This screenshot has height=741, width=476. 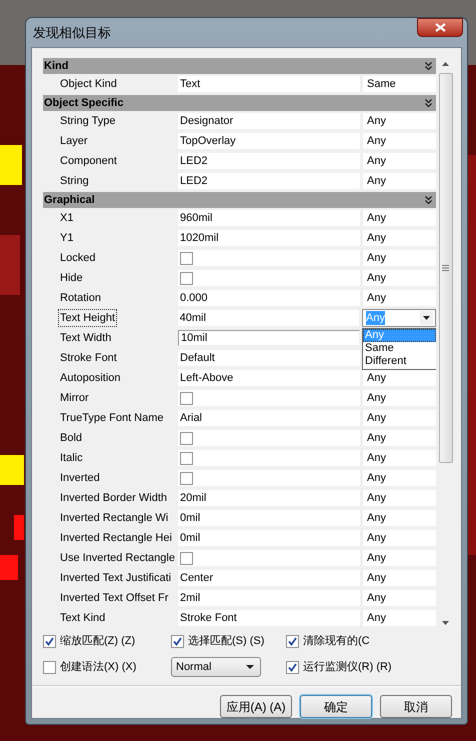 I want to click on close-icon, so click(x=440, y=27).